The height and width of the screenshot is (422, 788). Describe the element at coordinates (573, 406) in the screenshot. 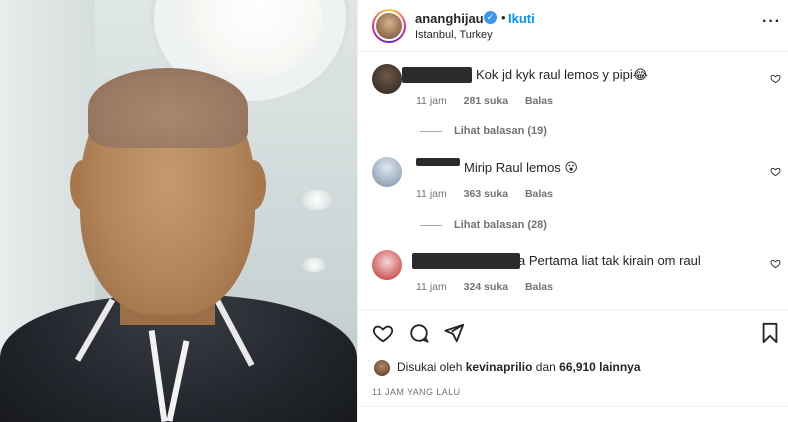

I see `divider` at that location.